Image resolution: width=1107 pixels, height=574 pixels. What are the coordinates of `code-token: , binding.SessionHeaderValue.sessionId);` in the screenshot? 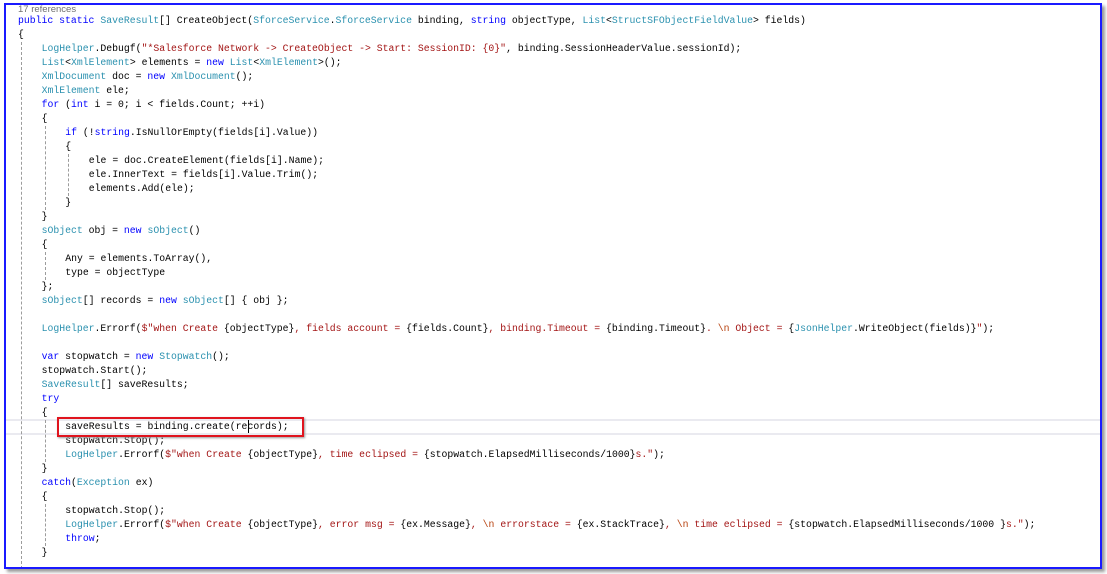 It's located at (624, 48).